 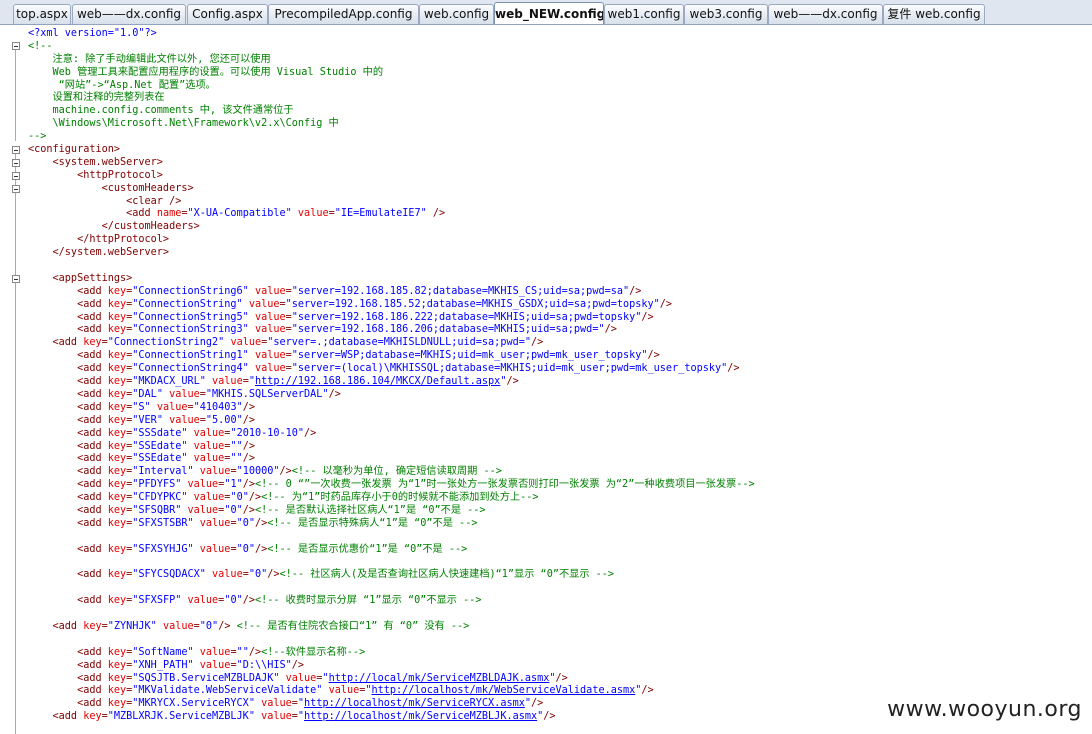 What do you see at coordinates (157, 510) in the screenshot?
I see `code-token: "SFSQBR"` at bounding box center [157, 510].